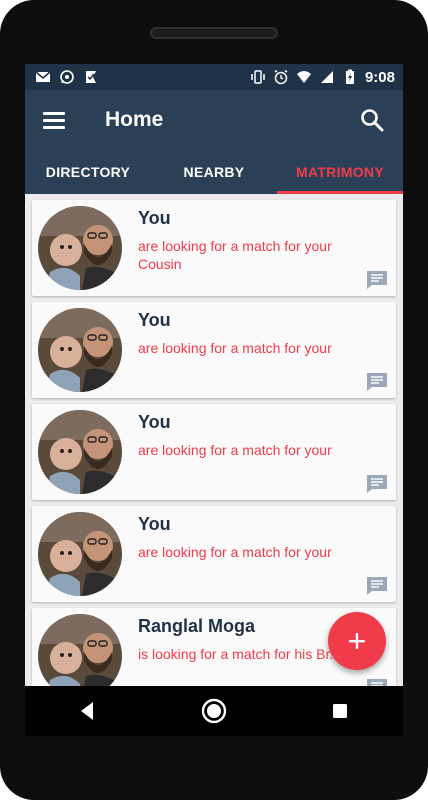 The image size is (428, 800). What do you see at coordinates (303, 77) in the screenshot?
I see `wifi-icon` at bounding box center [303, 77].